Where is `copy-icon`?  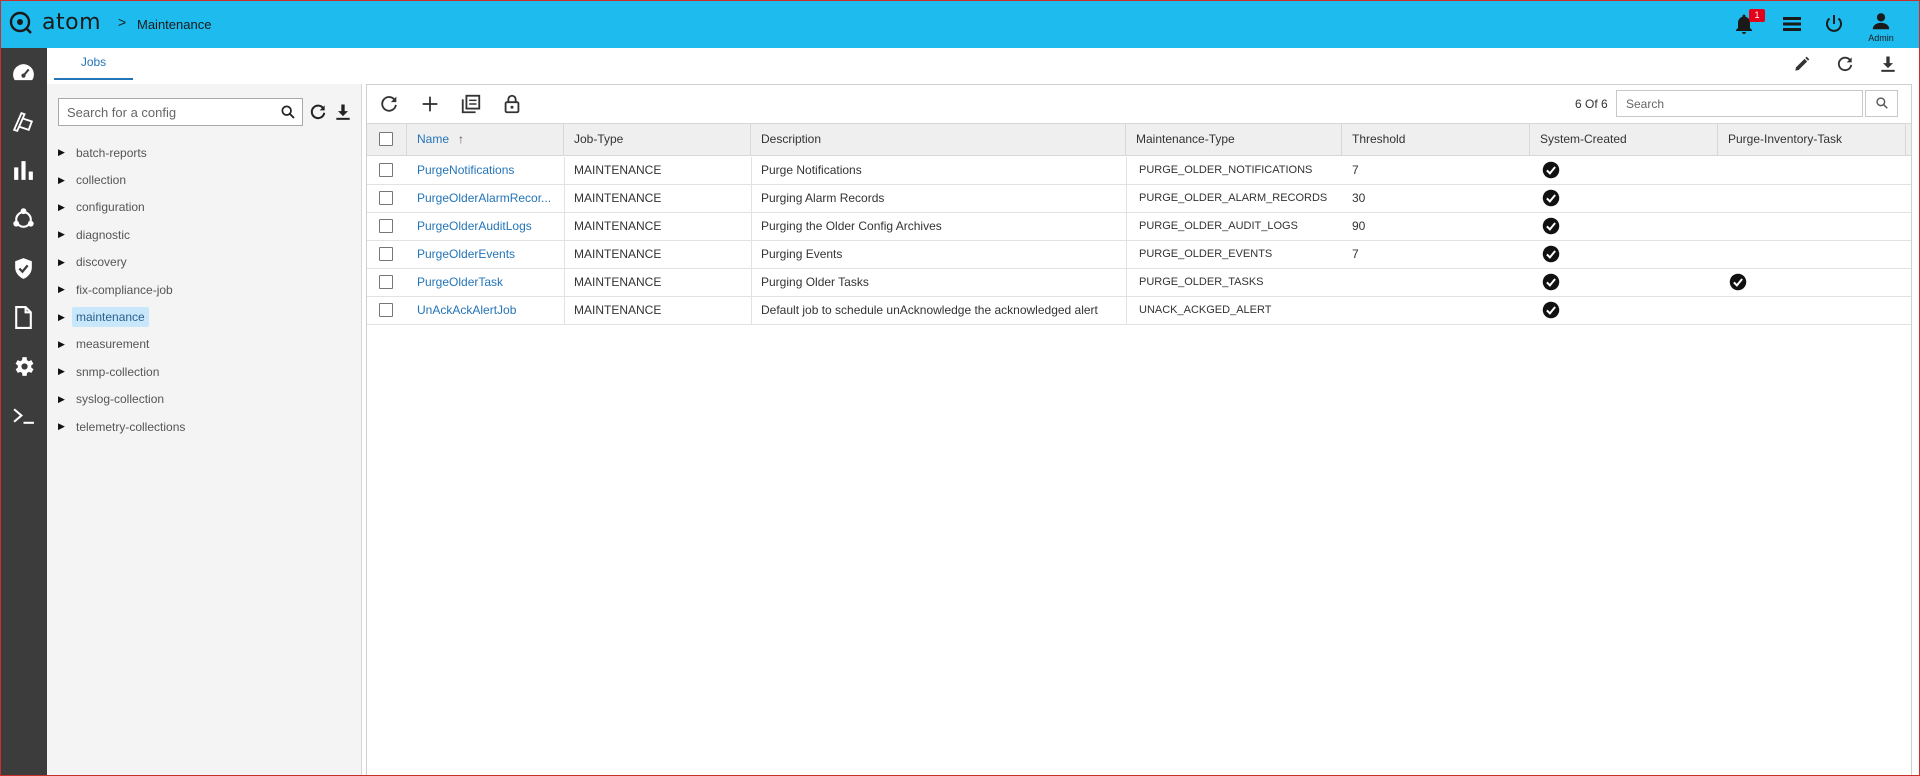
copy-icon is located at coordinates (471, 104).